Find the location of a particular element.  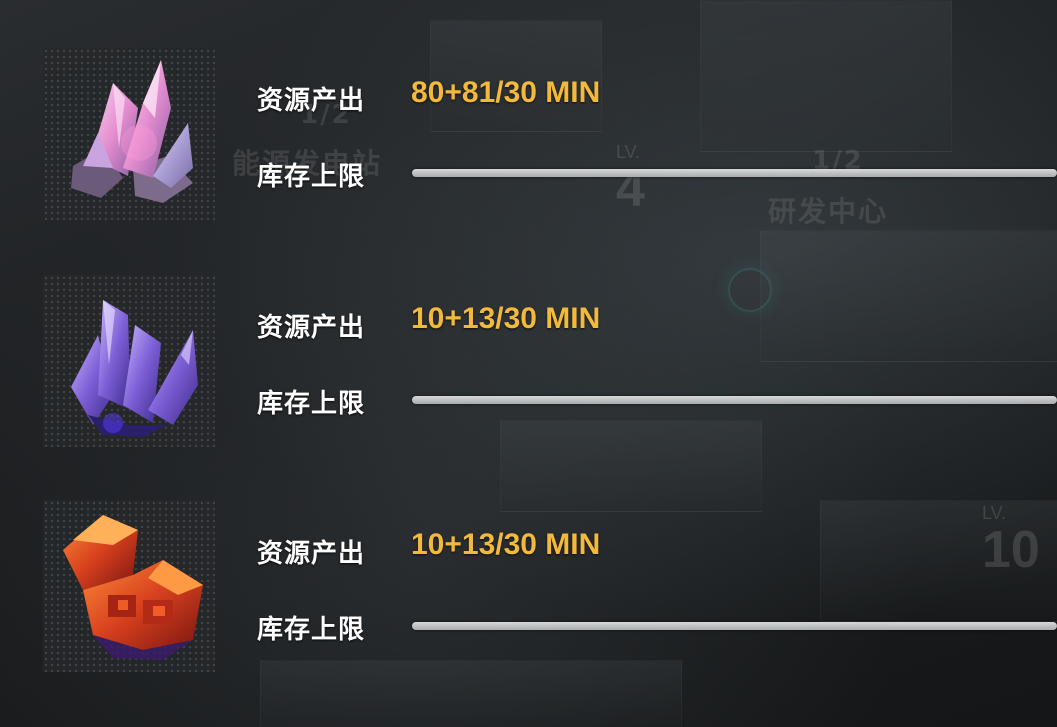

resource-output-value: 80+81/30 MIN is located at coordinates (506, 92).